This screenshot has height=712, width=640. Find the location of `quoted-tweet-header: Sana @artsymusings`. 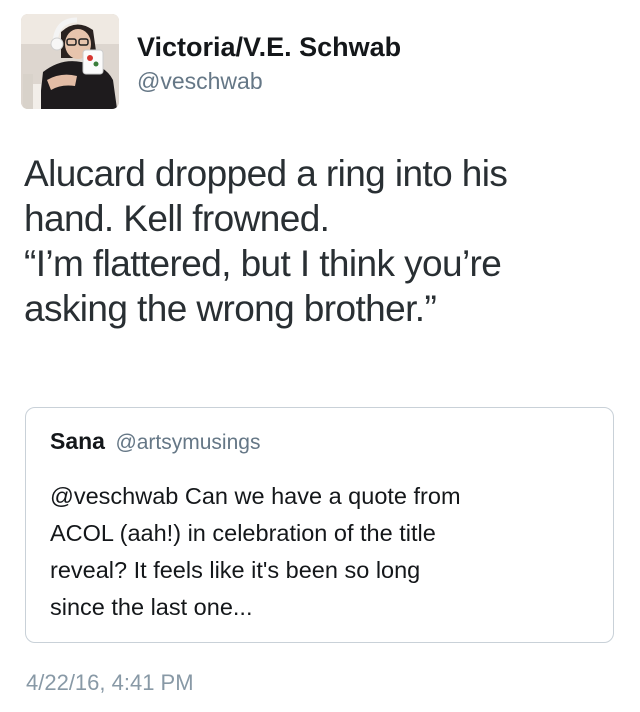

quoted-tweet-header: Sana @artsymusings is located at coordinates (155, 441).